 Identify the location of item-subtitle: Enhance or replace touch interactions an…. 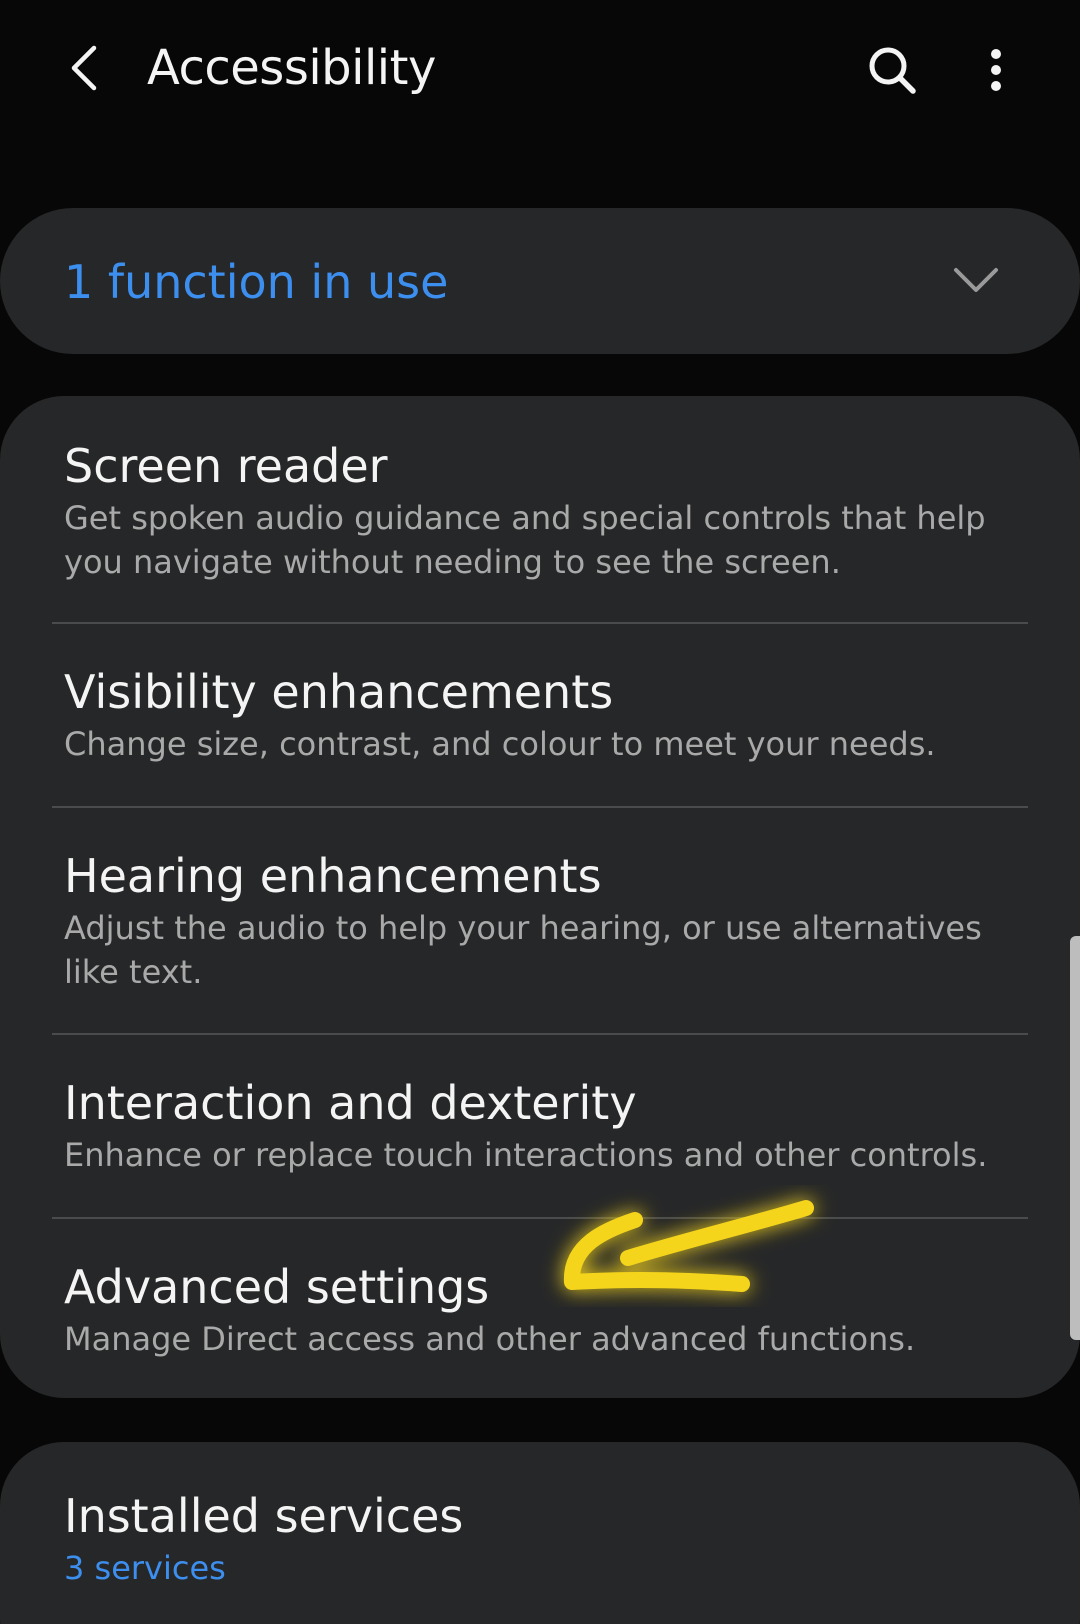
(526, 1155).